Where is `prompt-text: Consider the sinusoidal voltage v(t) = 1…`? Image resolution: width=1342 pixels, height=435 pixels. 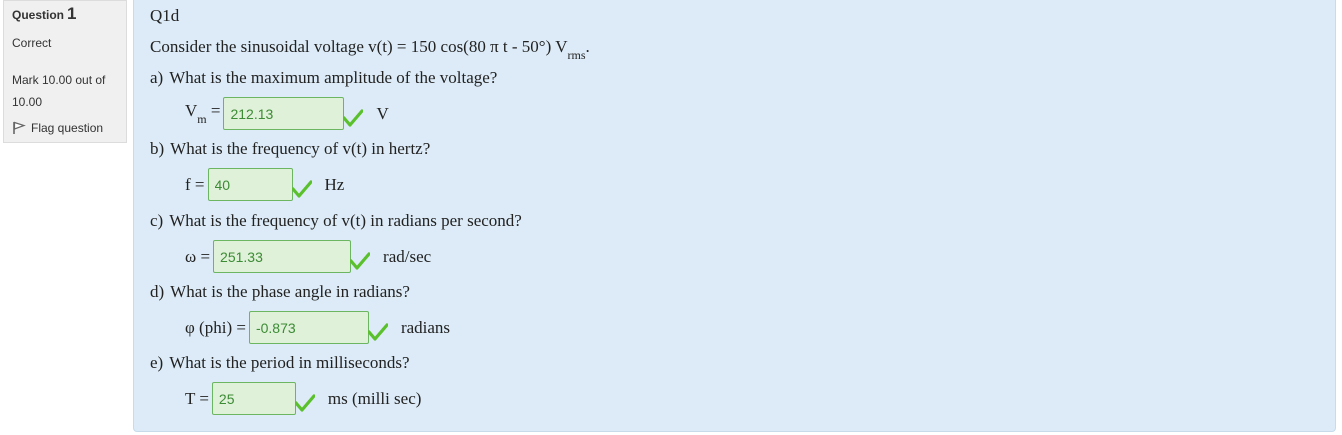
prompt-text: Consider the sinusoidal voltage v(t) = 1… is located at coordinates (359, 46).